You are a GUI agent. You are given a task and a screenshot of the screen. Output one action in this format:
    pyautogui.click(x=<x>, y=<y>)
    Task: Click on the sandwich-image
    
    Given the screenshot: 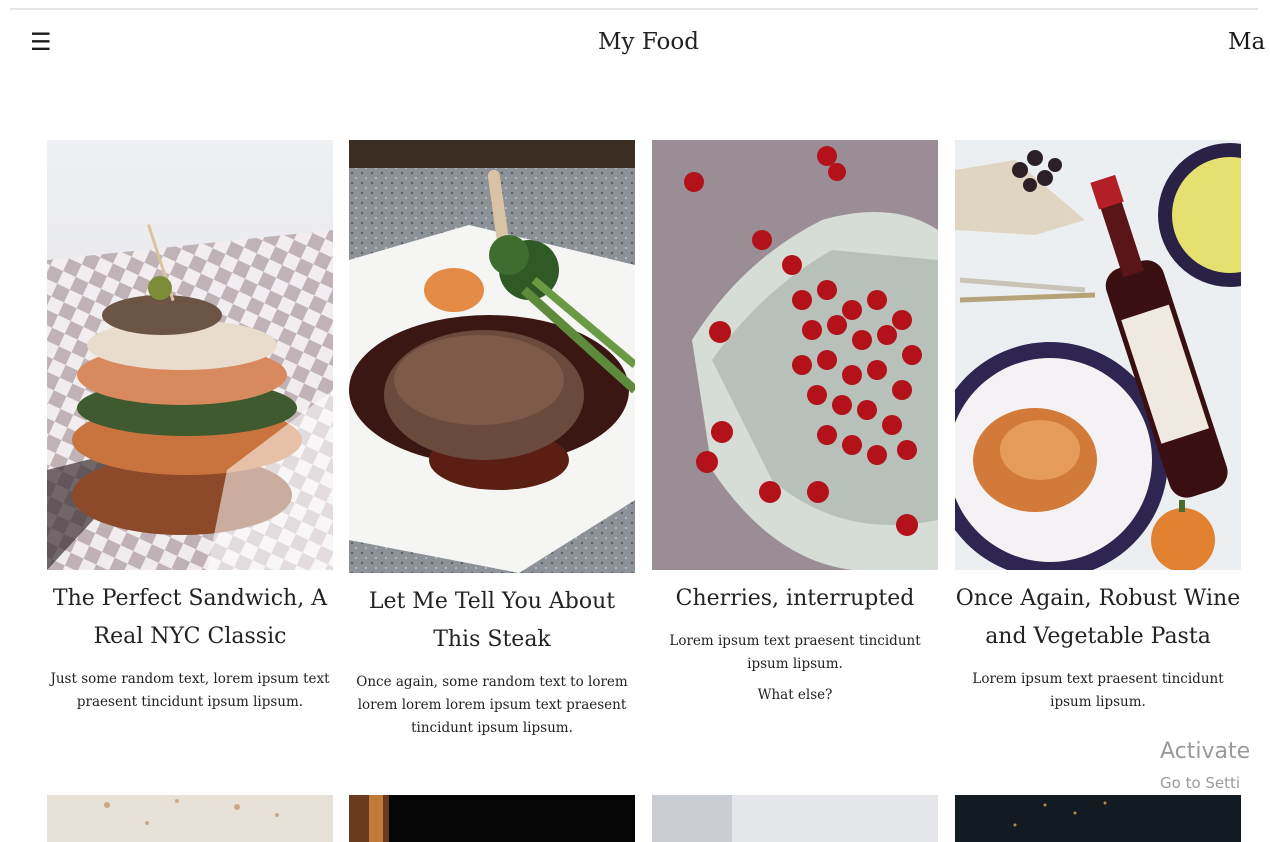 What is the action you would take?
    pyautogui.click(x=190, y=355)
    